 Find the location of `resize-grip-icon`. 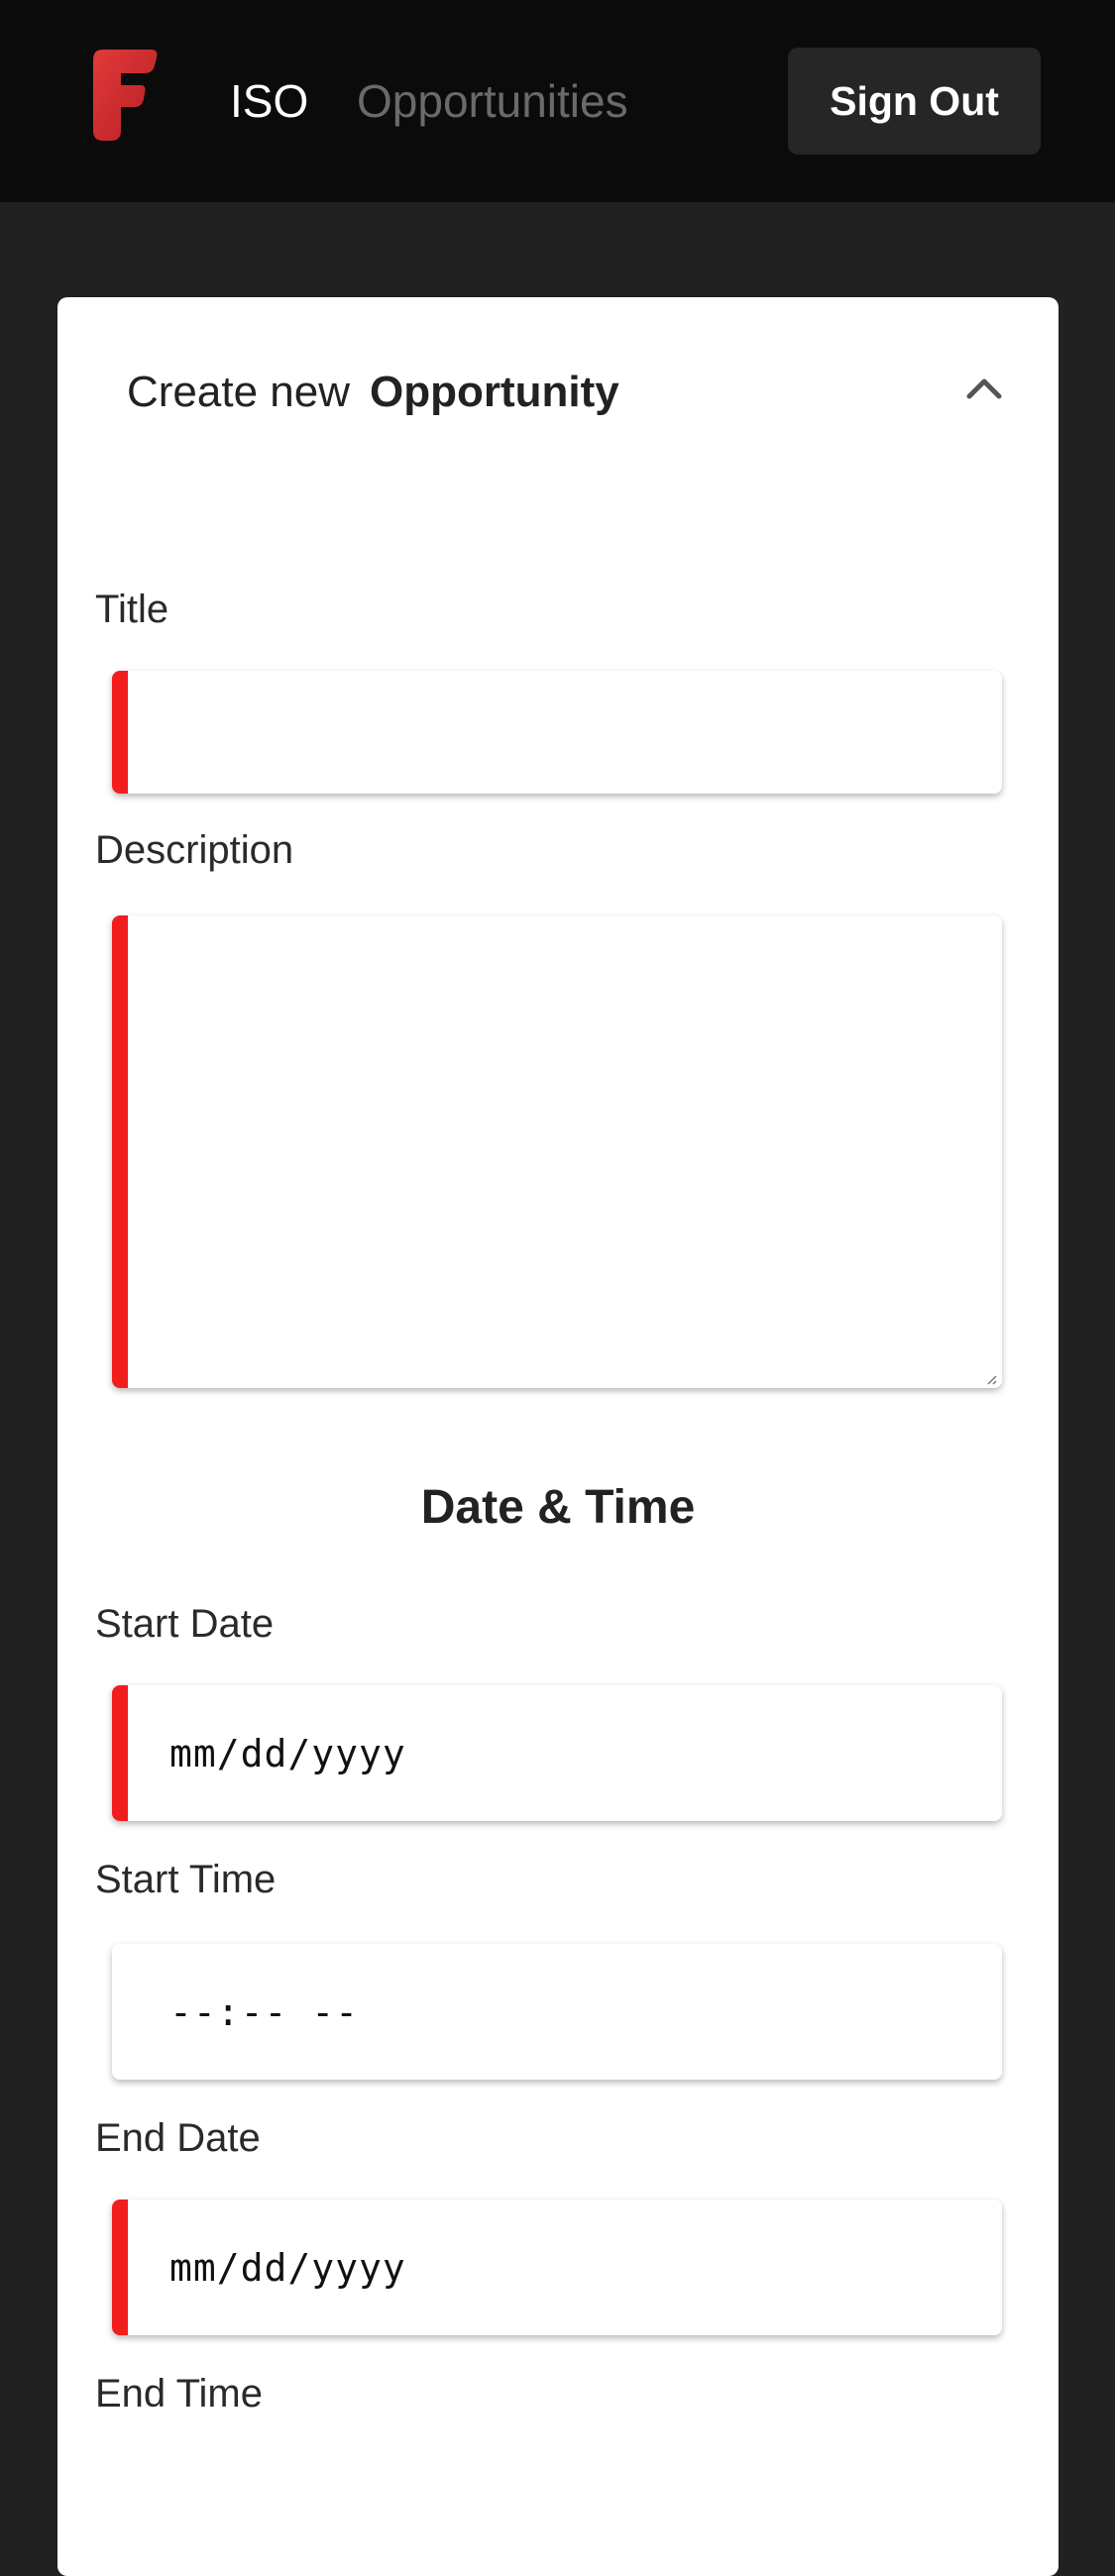

resize-grip-icon is located at coordinates (991, 1379).